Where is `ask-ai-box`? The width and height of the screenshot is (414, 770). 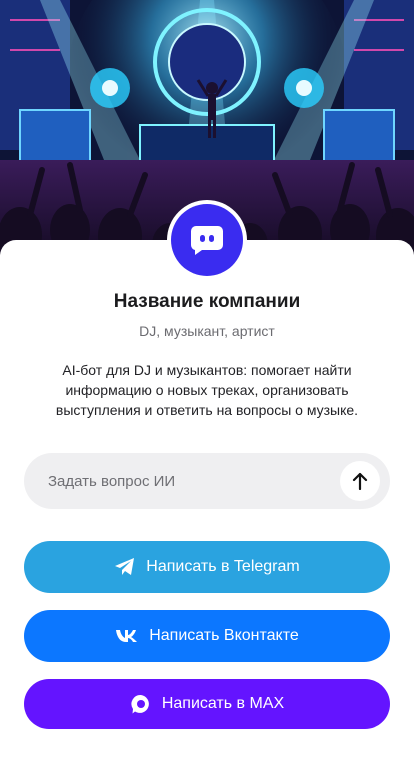
ask-ai-box is located at coordinates (207, 481).